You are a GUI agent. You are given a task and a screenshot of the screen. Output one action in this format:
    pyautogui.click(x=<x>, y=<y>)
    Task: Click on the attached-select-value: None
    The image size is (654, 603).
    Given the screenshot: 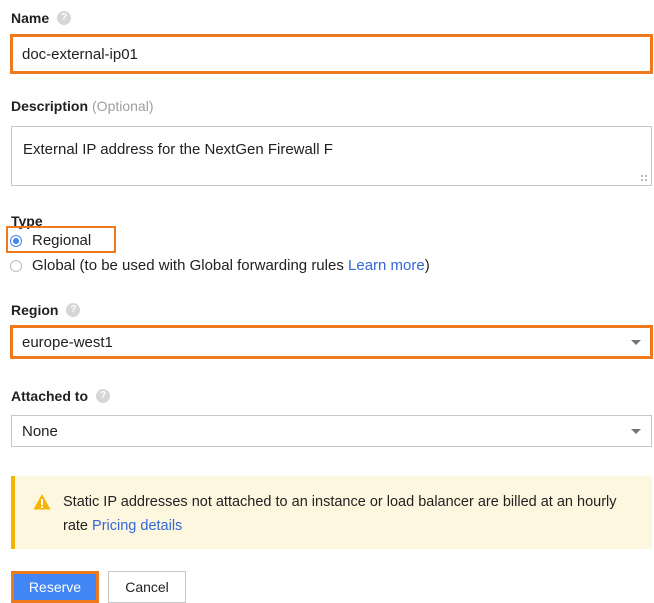 What is the action you would take?
    pyautogui.click(x=40, y=431)
    